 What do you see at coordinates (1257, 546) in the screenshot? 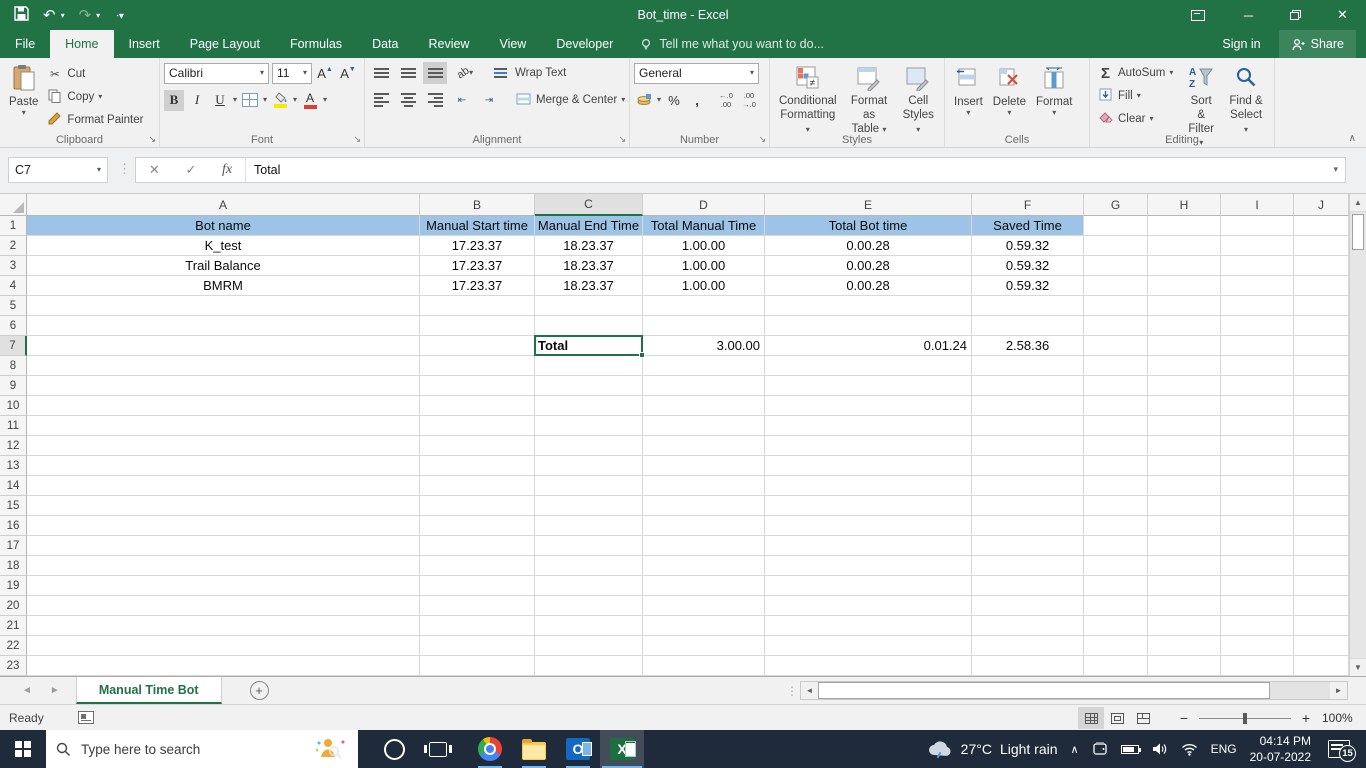
I see `cell-I17` at bounding box center [1257, 546].